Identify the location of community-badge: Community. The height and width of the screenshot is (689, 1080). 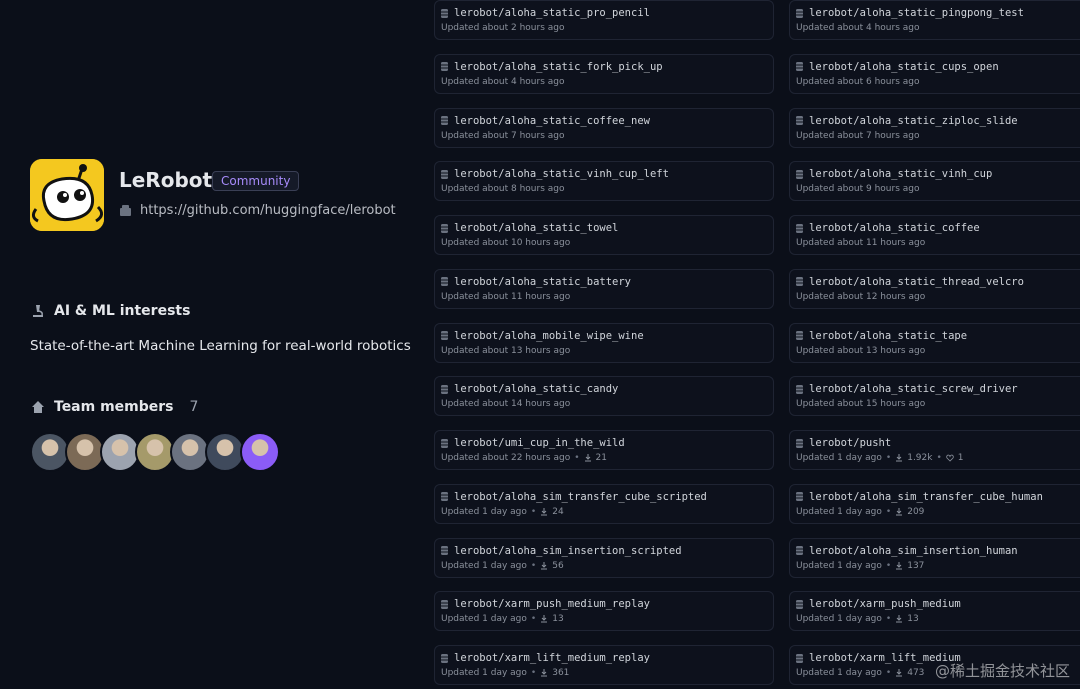
(256, 181).